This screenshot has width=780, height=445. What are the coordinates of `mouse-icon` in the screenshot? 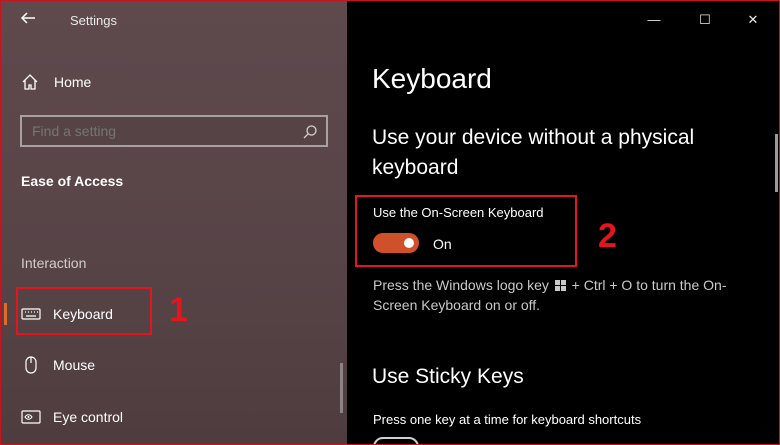 It's located at (31, 365).